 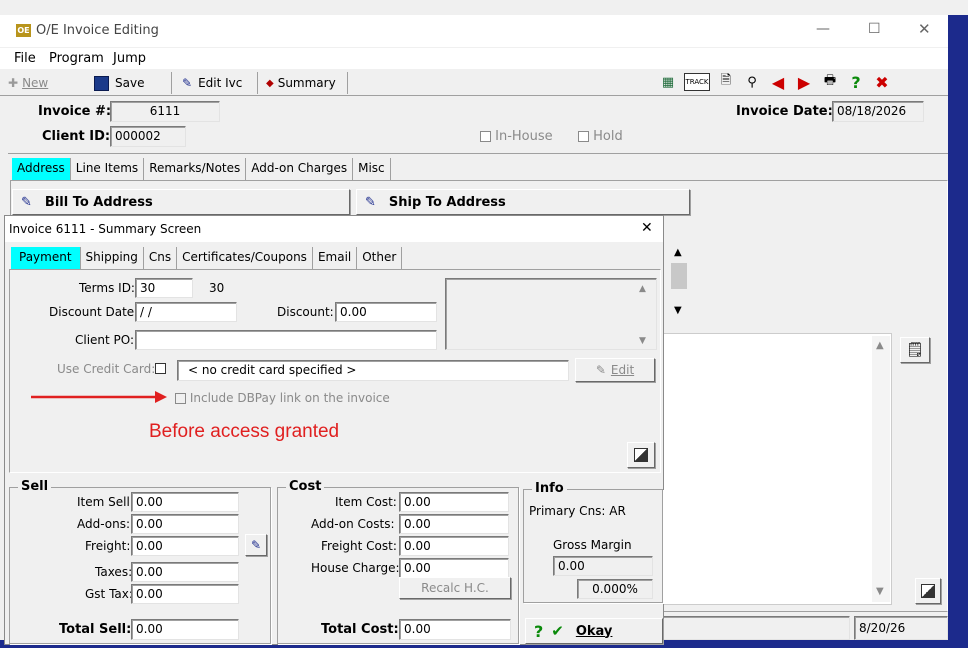 I want to click on notes-area, so click(x=777, y=469).